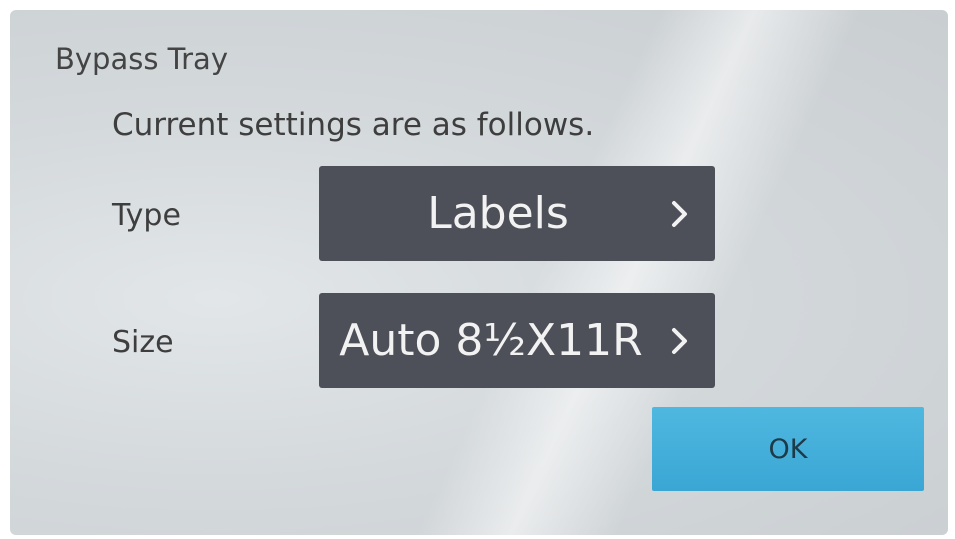 The height and width of the screenshot is (539, 955). Describe the element at coordinates (141, 59) in the screenshot. I see `screen-title: Bypass Tray` at that location.